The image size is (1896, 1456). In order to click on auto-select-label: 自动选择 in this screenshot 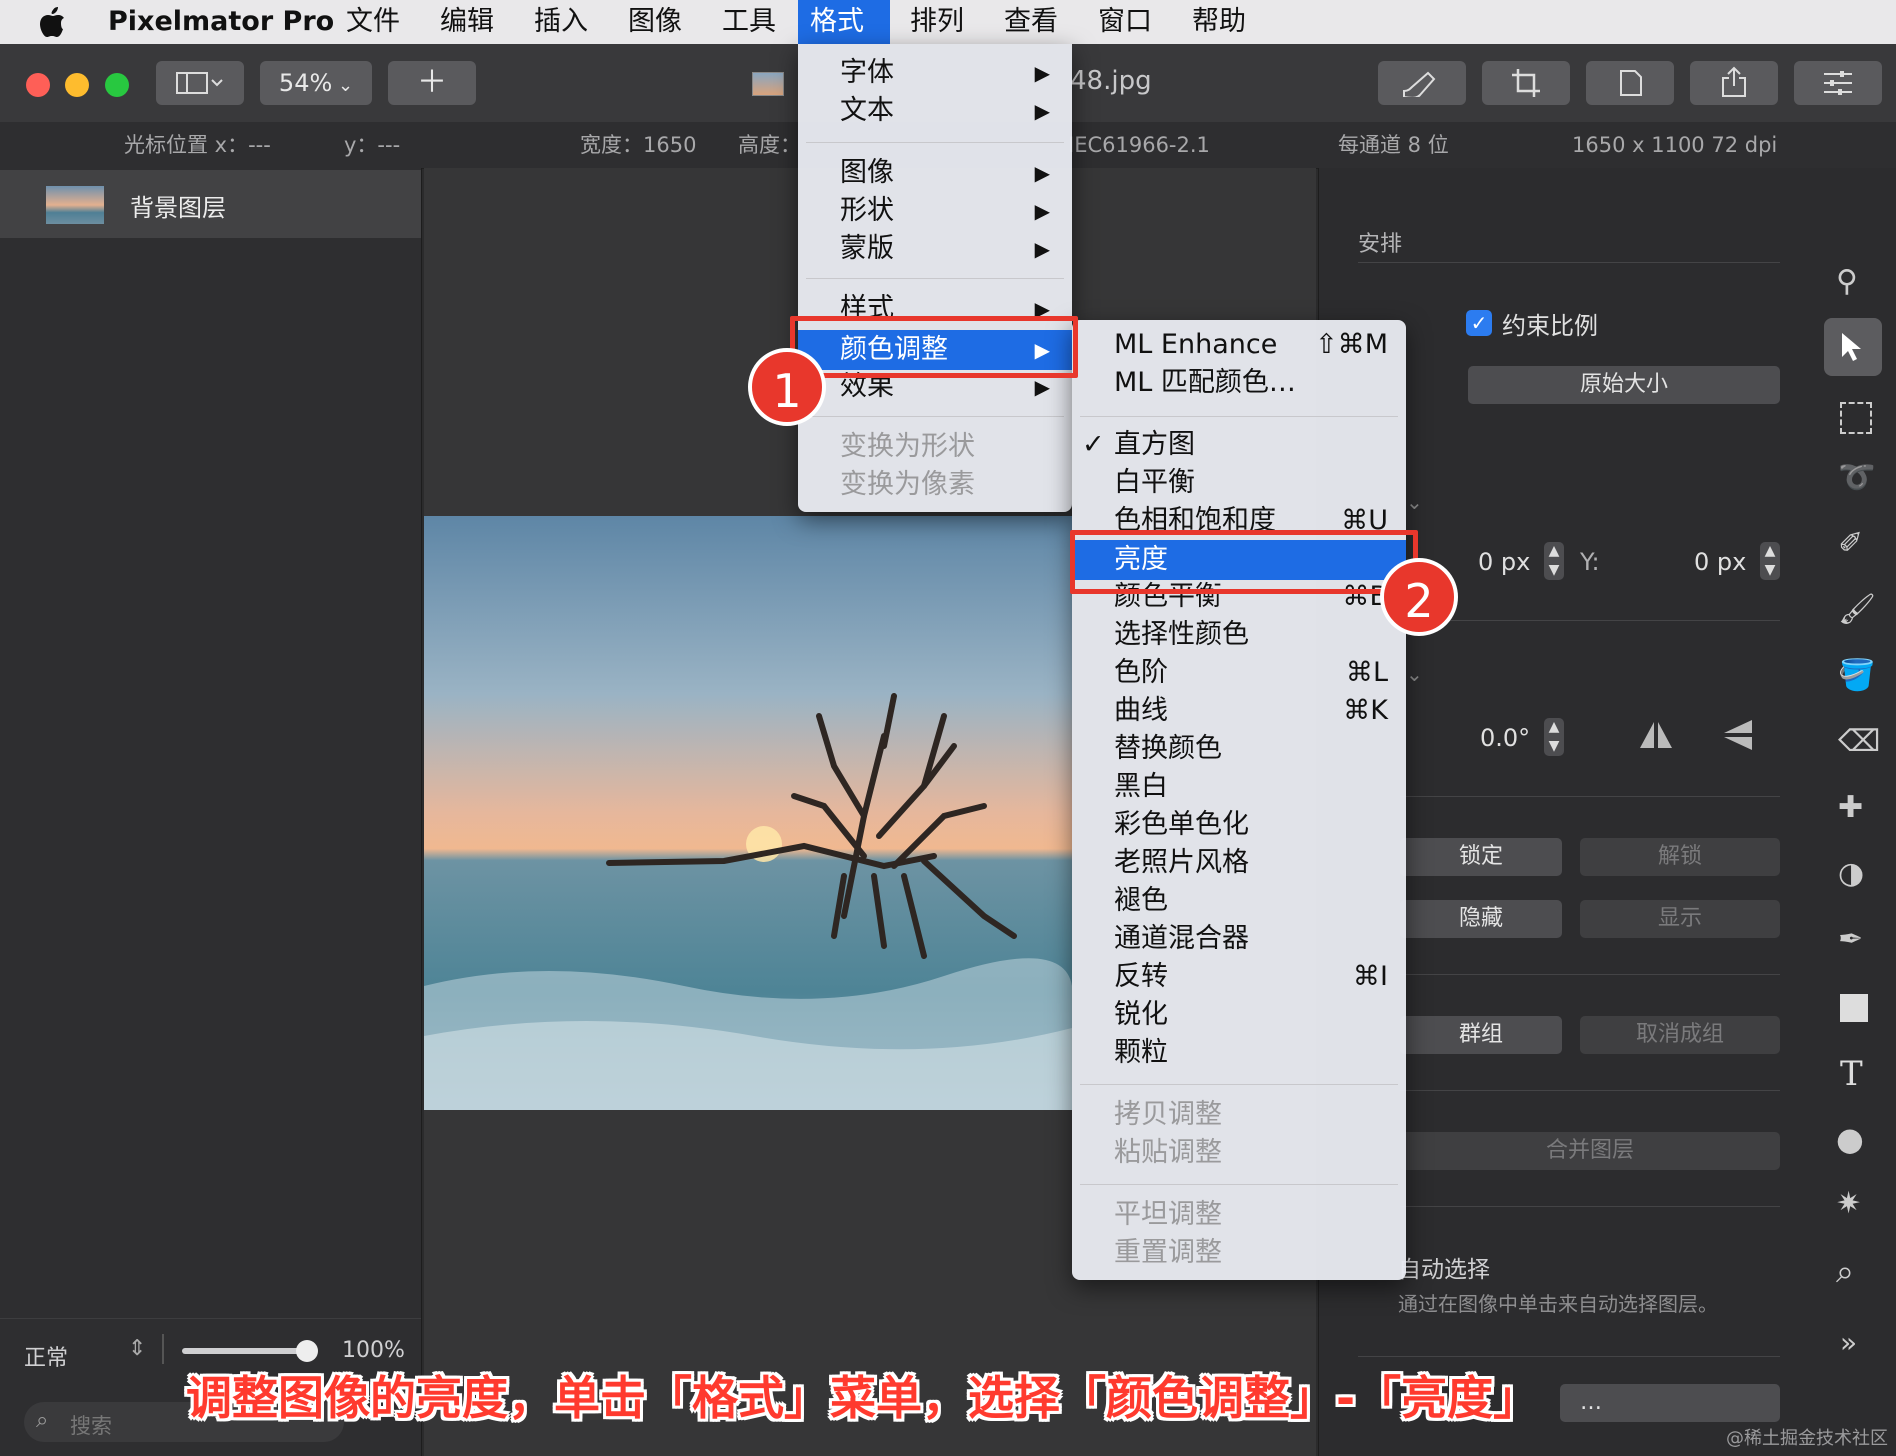, I will do `click(1444, 1267)`.